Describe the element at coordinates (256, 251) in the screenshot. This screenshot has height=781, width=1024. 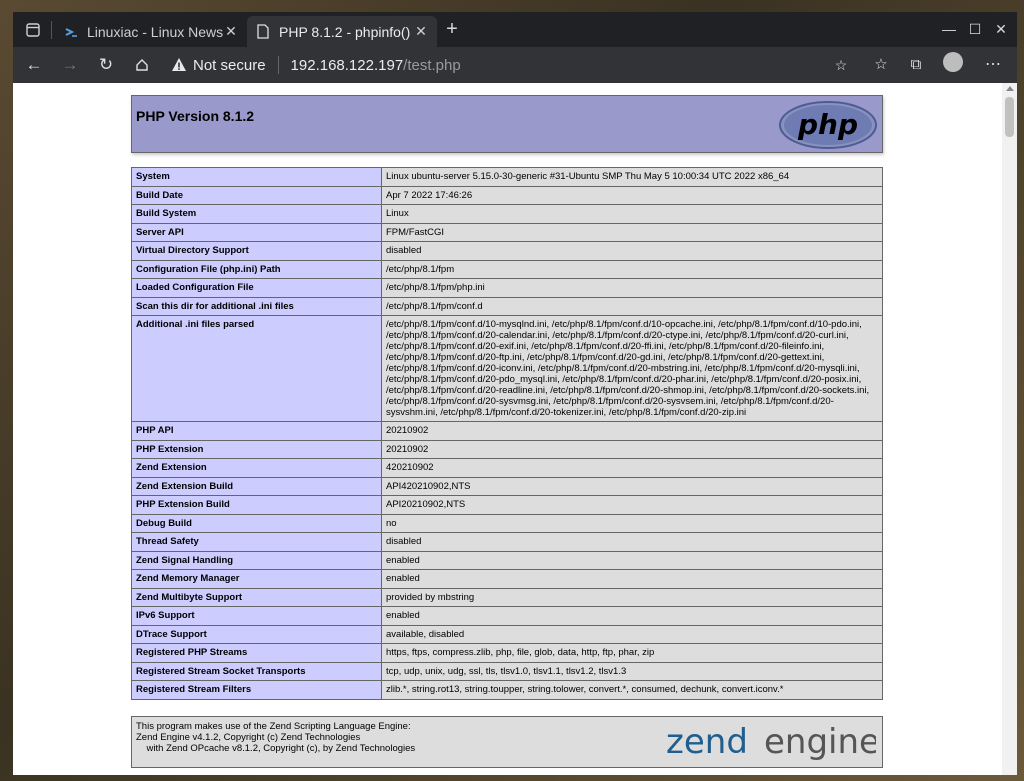
I see `row-key: Virtual Directory Support` at that location.